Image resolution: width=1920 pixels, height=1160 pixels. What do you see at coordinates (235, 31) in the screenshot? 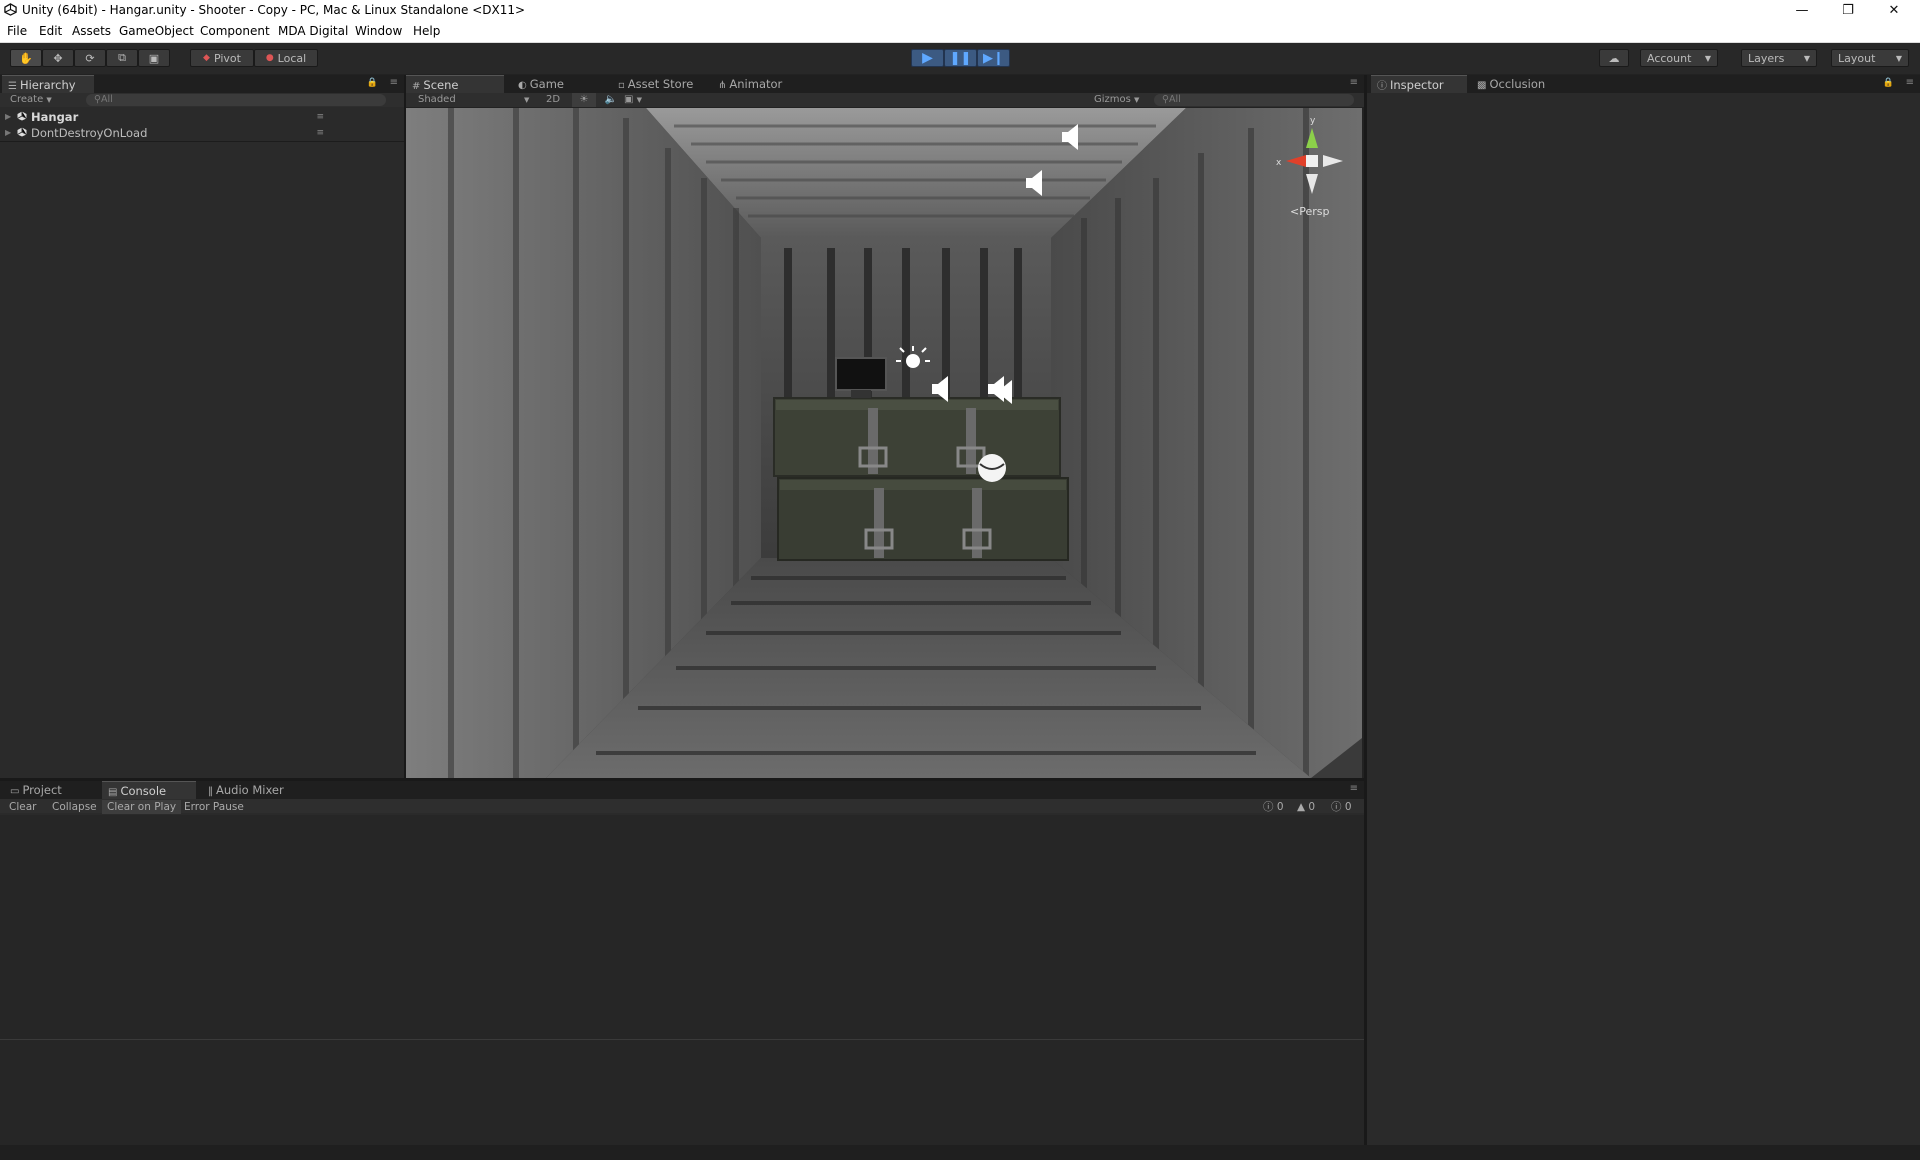
I see `menu-component: Component` at bounding box center [235, 31].